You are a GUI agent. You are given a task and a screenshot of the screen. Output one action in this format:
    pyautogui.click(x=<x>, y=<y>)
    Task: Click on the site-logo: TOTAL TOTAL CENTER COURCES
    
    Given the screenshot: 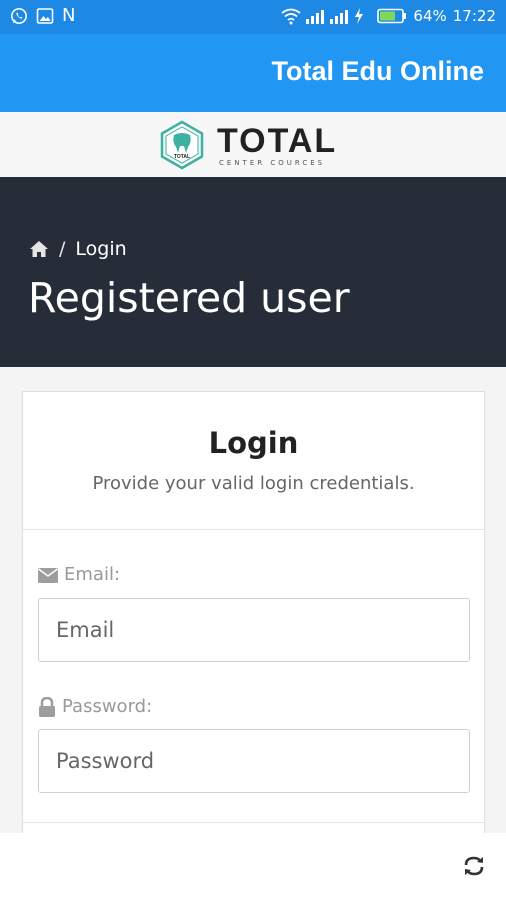 What is the action you would take?
    pyautogui.click(x=247, y=145)
    